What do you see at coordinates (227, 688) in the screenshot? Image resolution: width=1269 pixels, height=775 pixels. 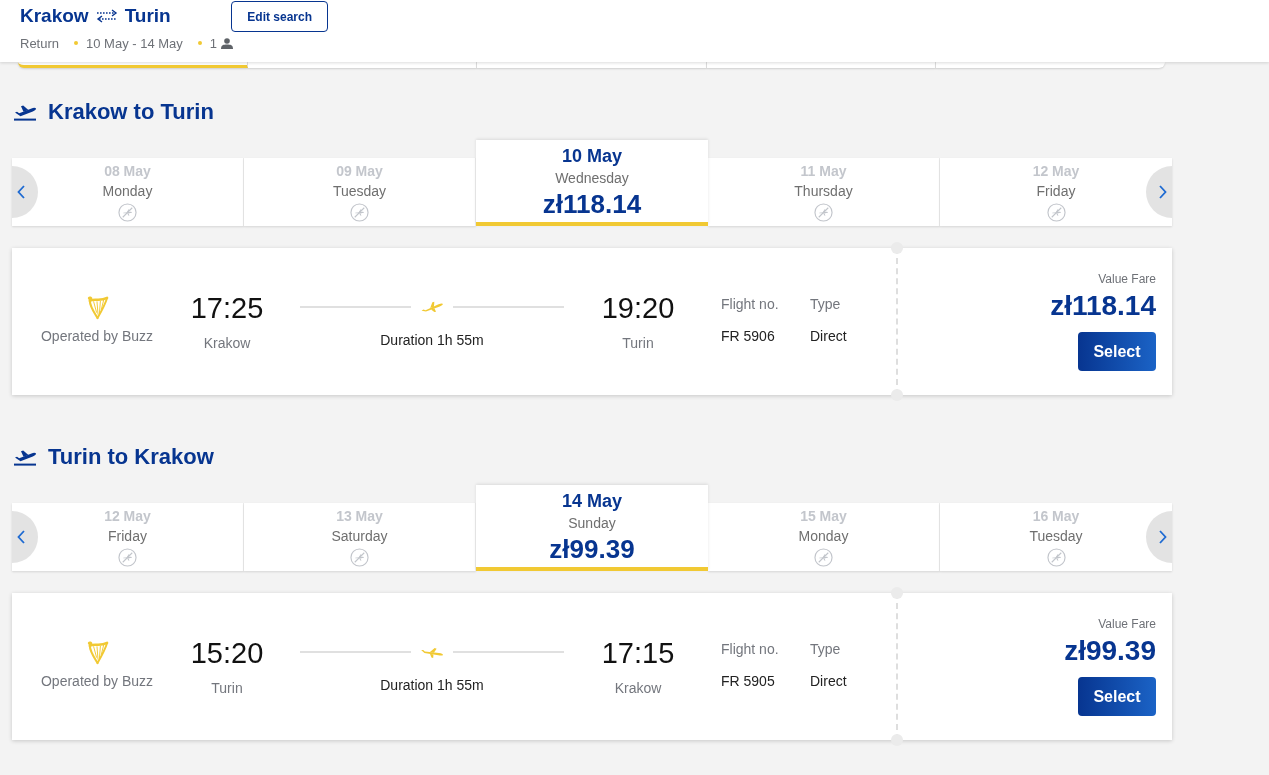 I see `departure-city: Turin` at bounding box center [227, 688].